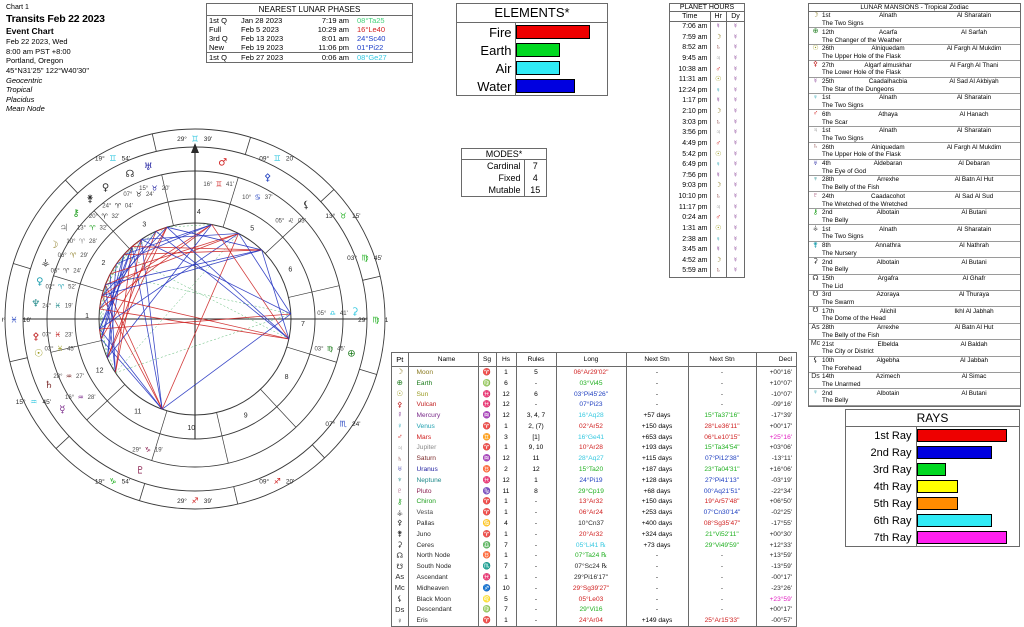 The width and height of the screenshot is (1024, 627). Describe the element at coordinates (21, 402) in the screenshot. I see `svg-text: 15°` at that location.